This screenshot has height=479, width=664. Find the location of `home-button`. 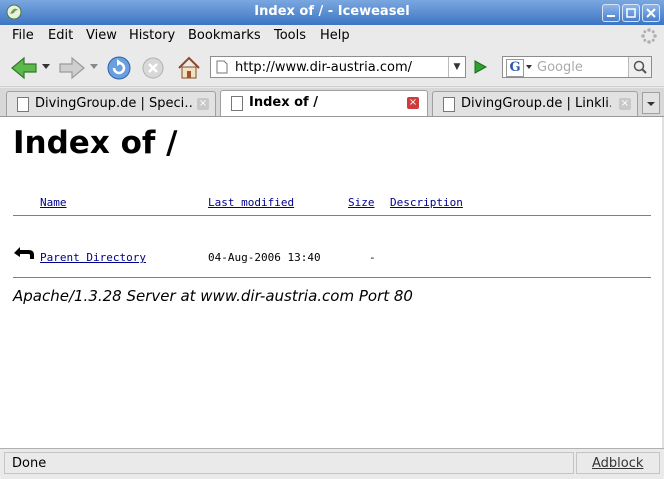

home-button is located at coordinates (189, 68).